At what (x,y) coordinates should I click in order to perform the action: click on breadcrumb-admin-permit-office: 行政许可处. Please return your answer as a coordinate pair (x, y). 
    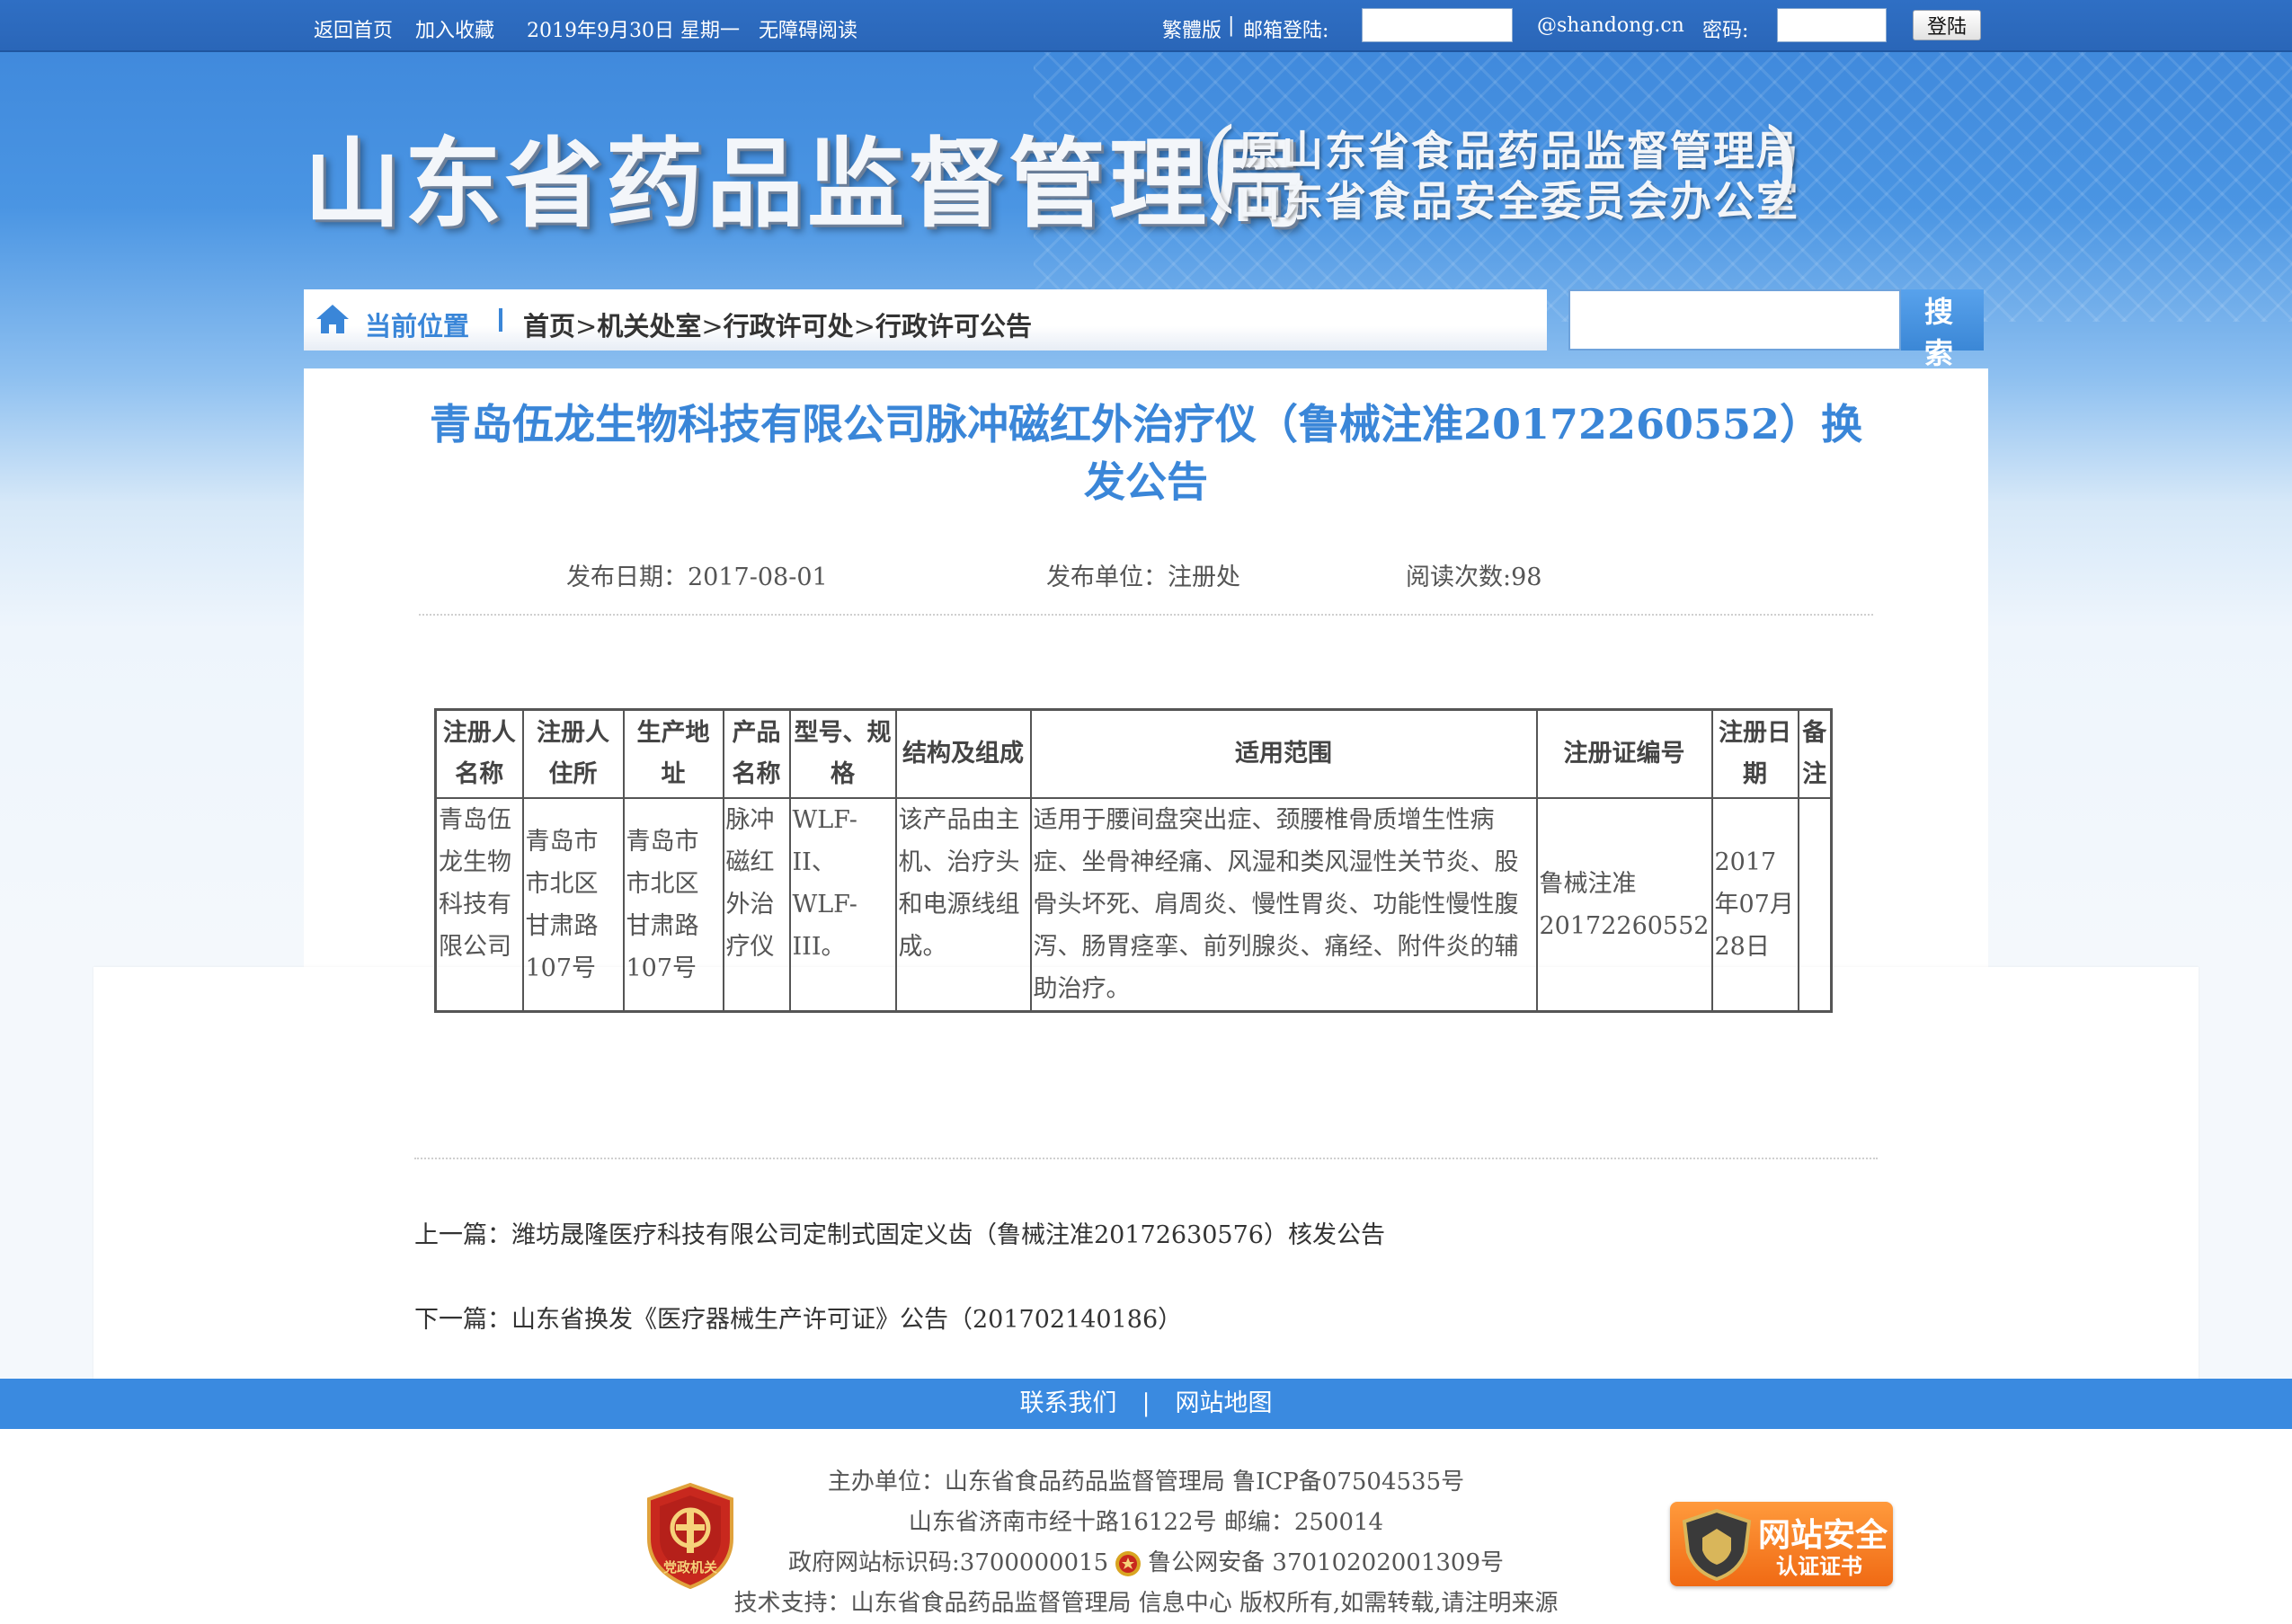
    Looking at the image, I should click on (789, 326).